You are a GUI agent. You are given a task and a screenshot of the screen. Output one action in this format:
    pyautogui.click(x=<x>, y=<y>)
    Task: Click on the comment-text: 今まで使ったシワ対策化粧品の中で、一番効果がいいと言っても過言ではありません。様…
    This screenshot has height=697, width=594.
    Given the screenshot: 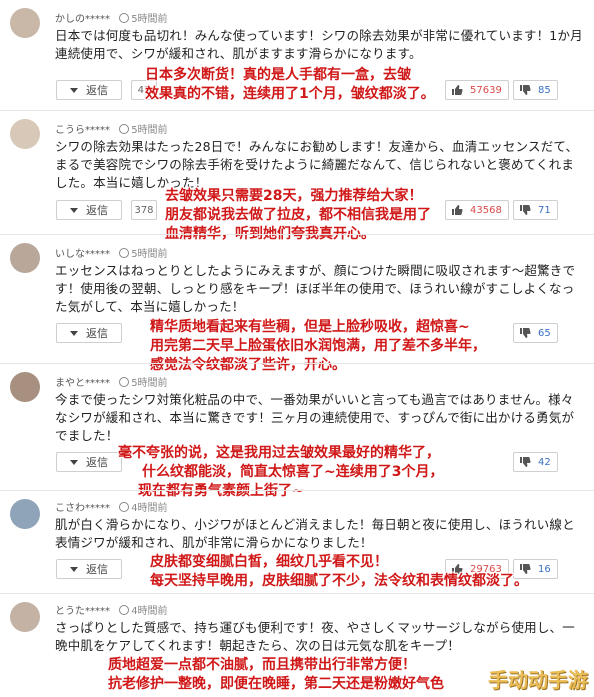 What is the action you would take?
    pyautogui.click(x=315, y=417)
    